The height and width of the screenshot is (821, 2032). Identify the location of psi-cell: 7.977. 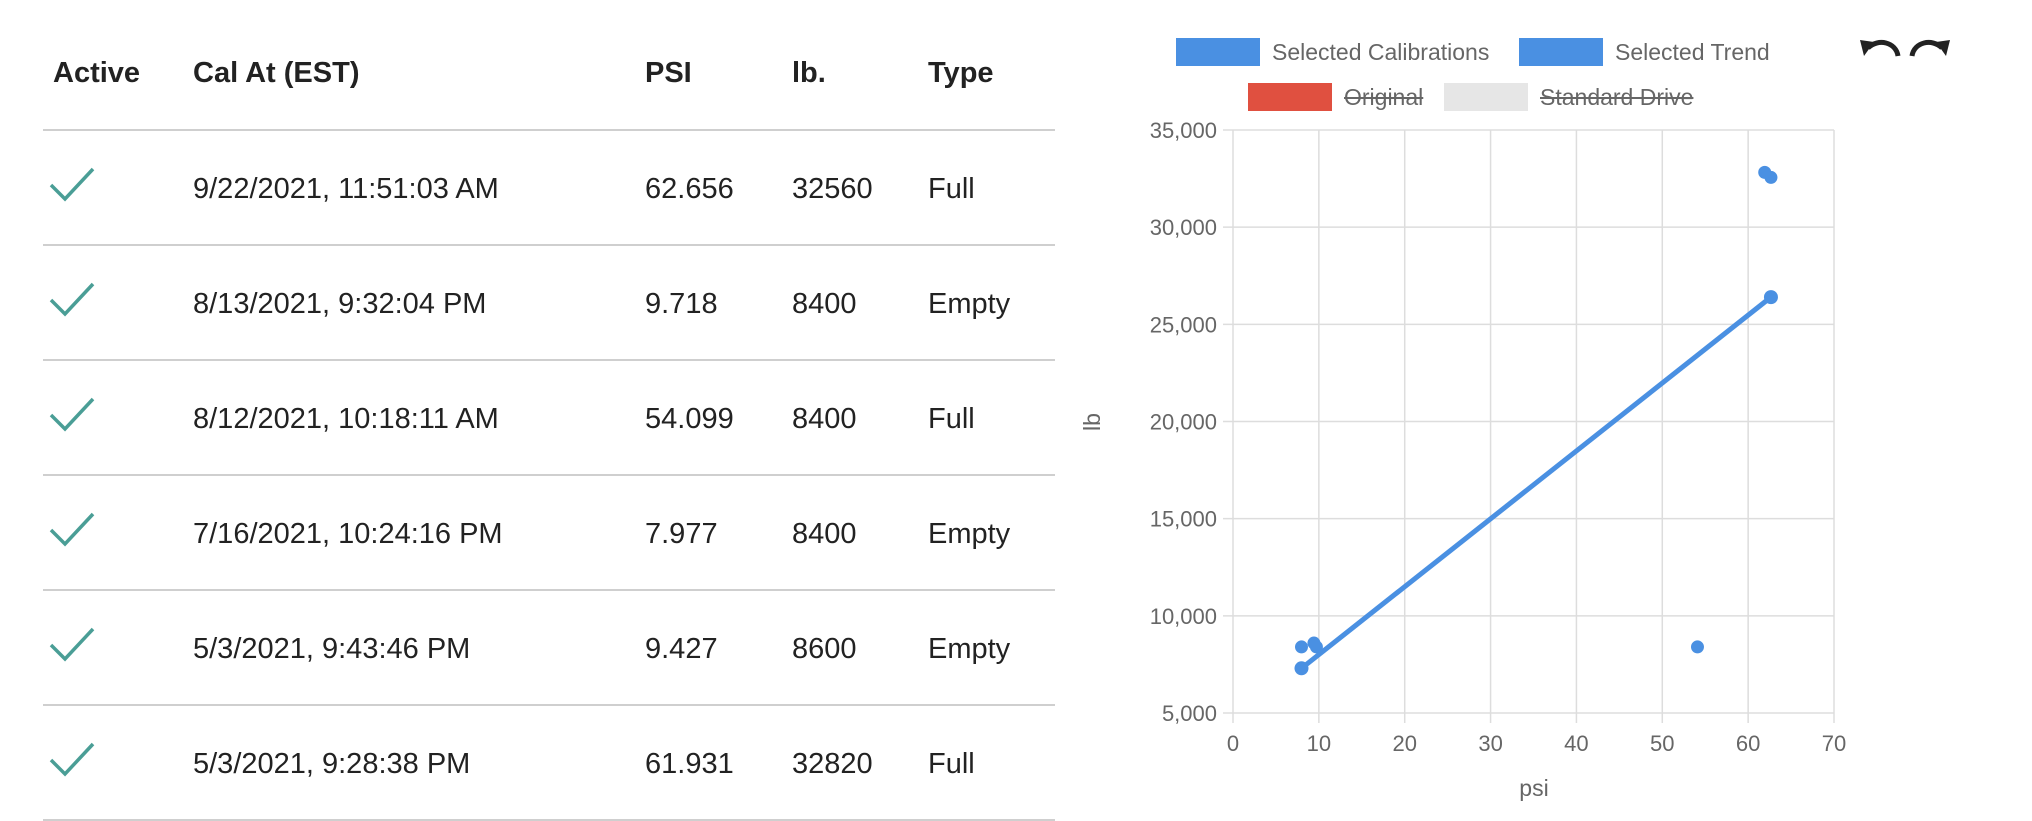
(681, 534).